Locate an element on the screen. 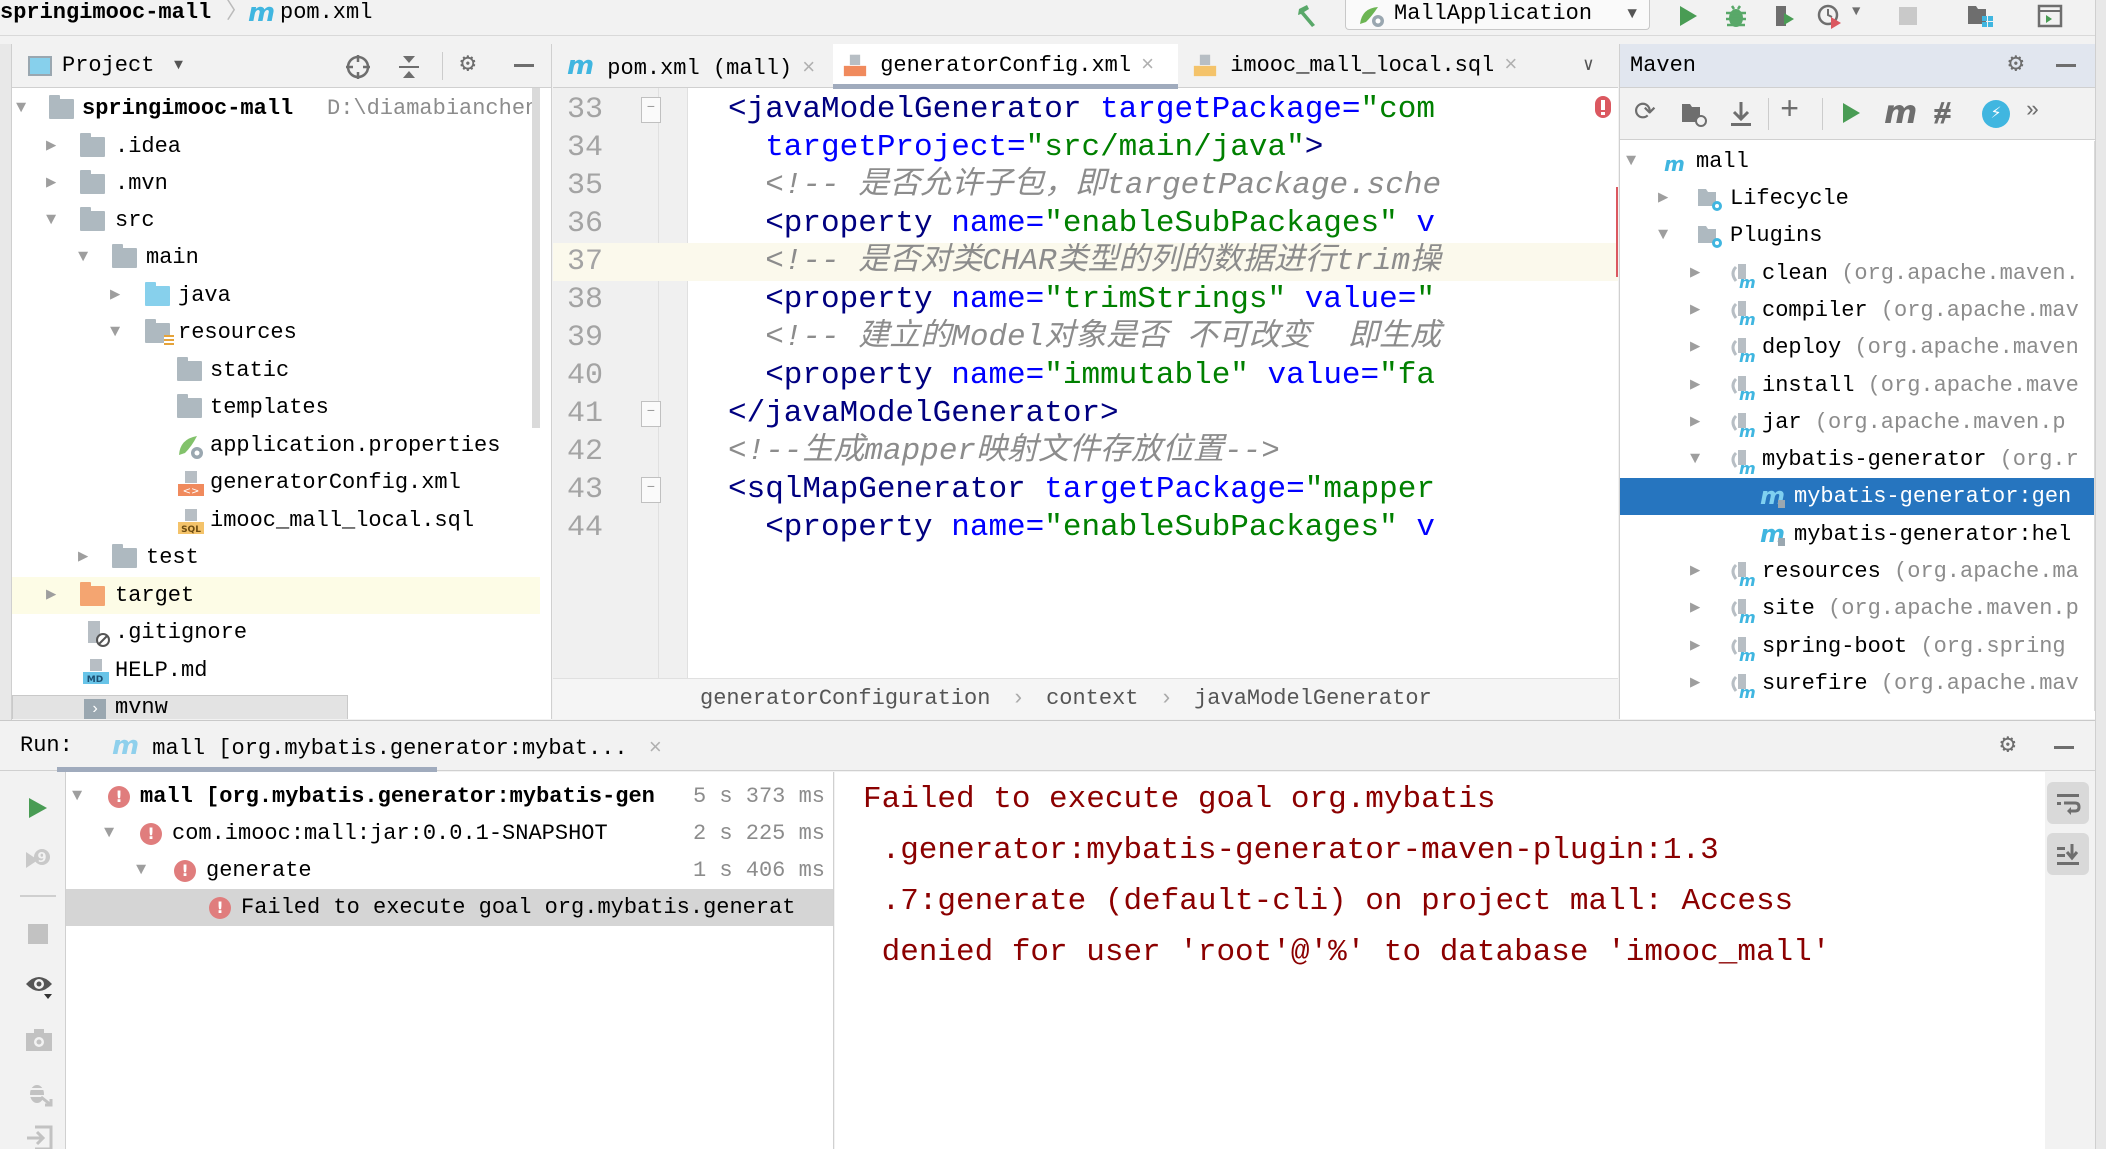 The height and width of the screenshot is (1149, 2106). maven-plugin-item: ▶ m resources (org.apache.ma is located at coordinates (1863, 571).